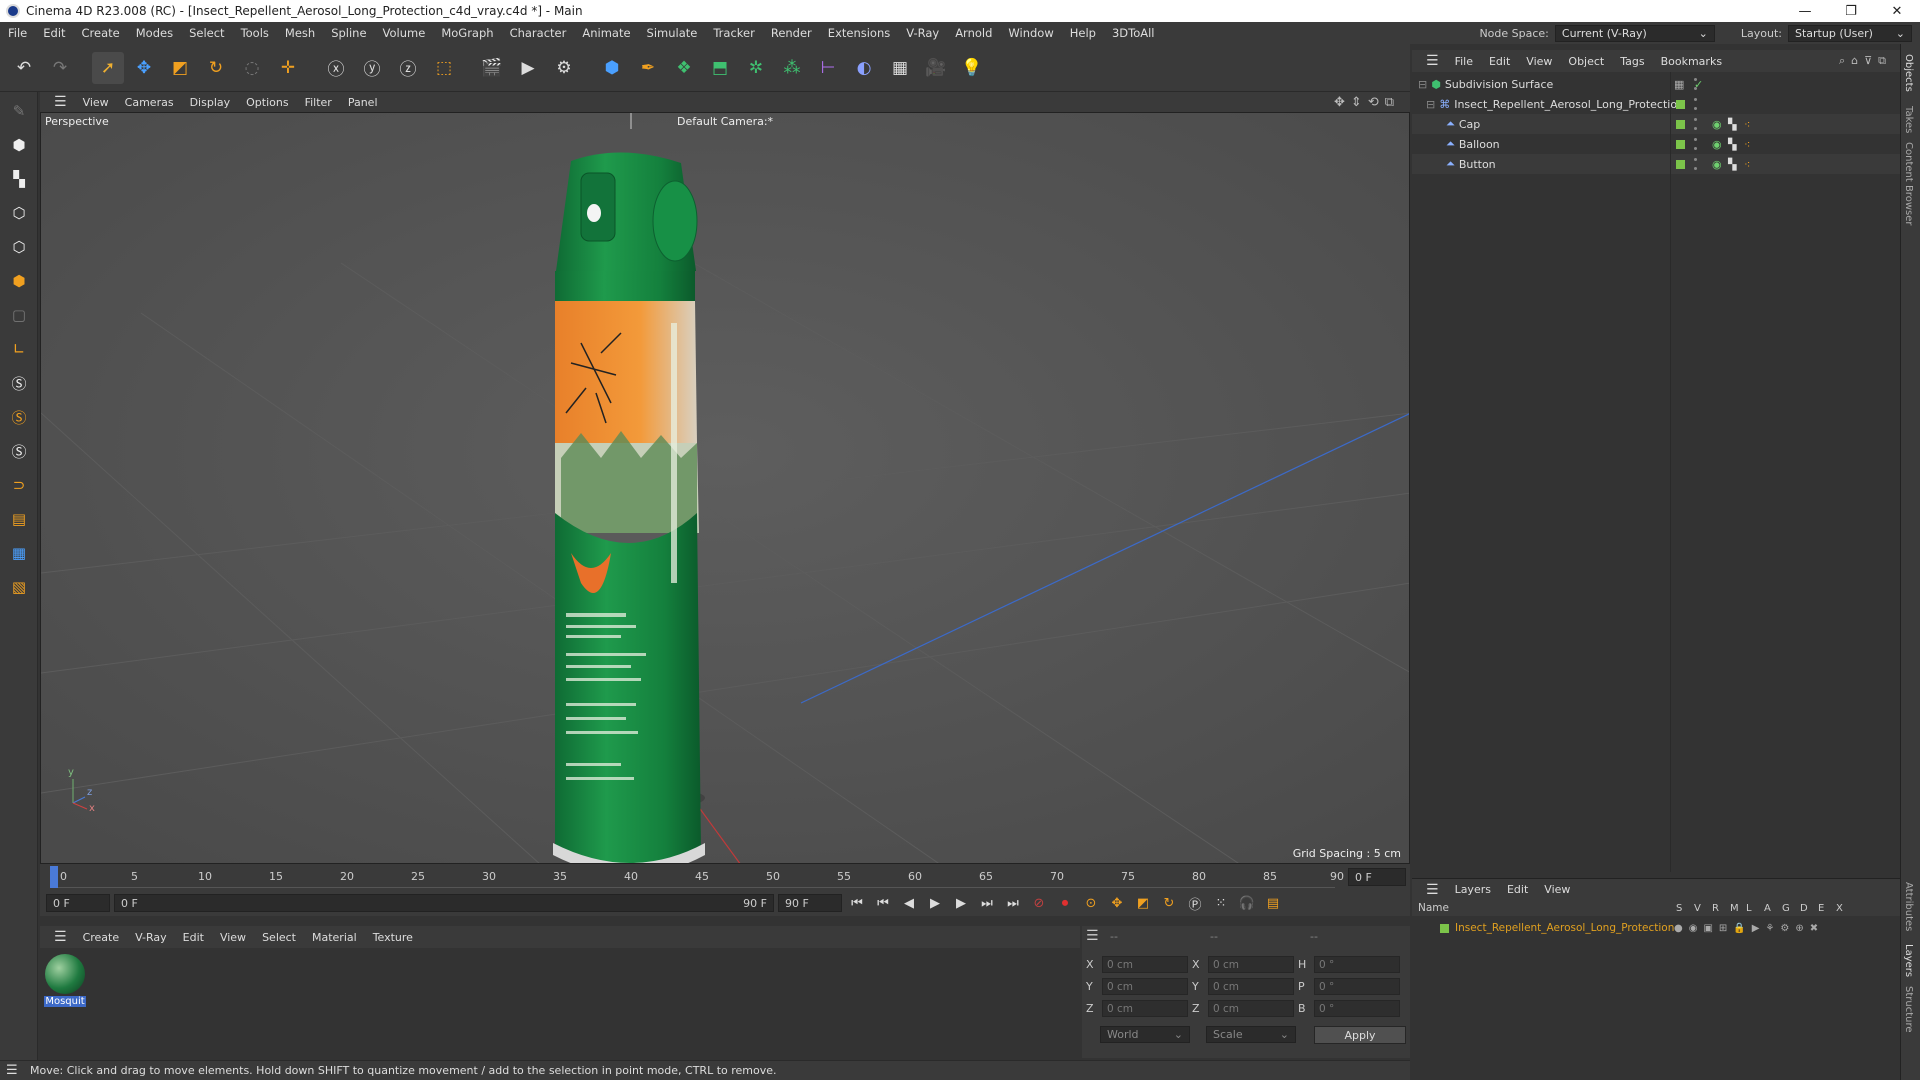 This screenshot has height=1080, width=1920. What do you see at coordinates (19, 247) in the screenshot?
I see `edges-mode-icon: ⬡` at bounding box center [19, 247].